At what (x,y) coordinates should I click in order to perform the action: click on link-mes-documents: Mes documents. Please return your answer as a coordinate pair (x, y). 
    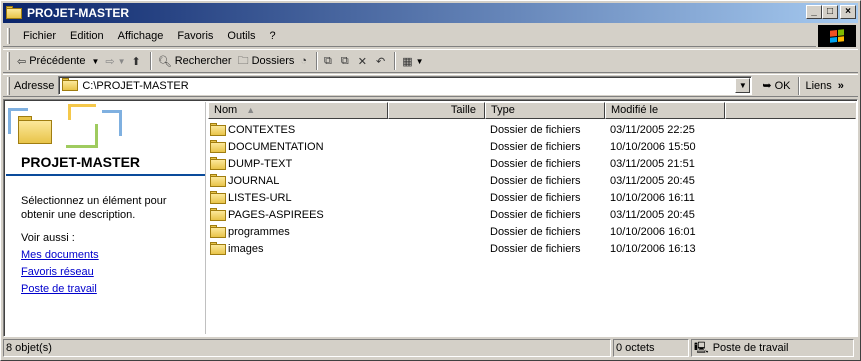
    Looking at the image, I should click on (60, 255).